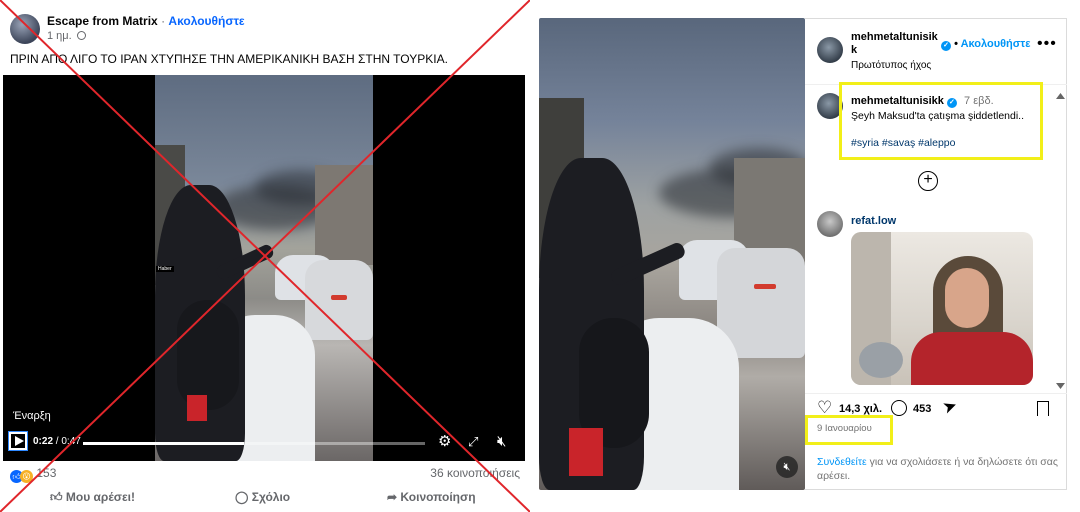 This screenshot has height=512, width=1080. What do you see at coordinates (1047, 44) in the screenshot?
I see `more-options-icon: •••` at bounding box center [1047, 44].